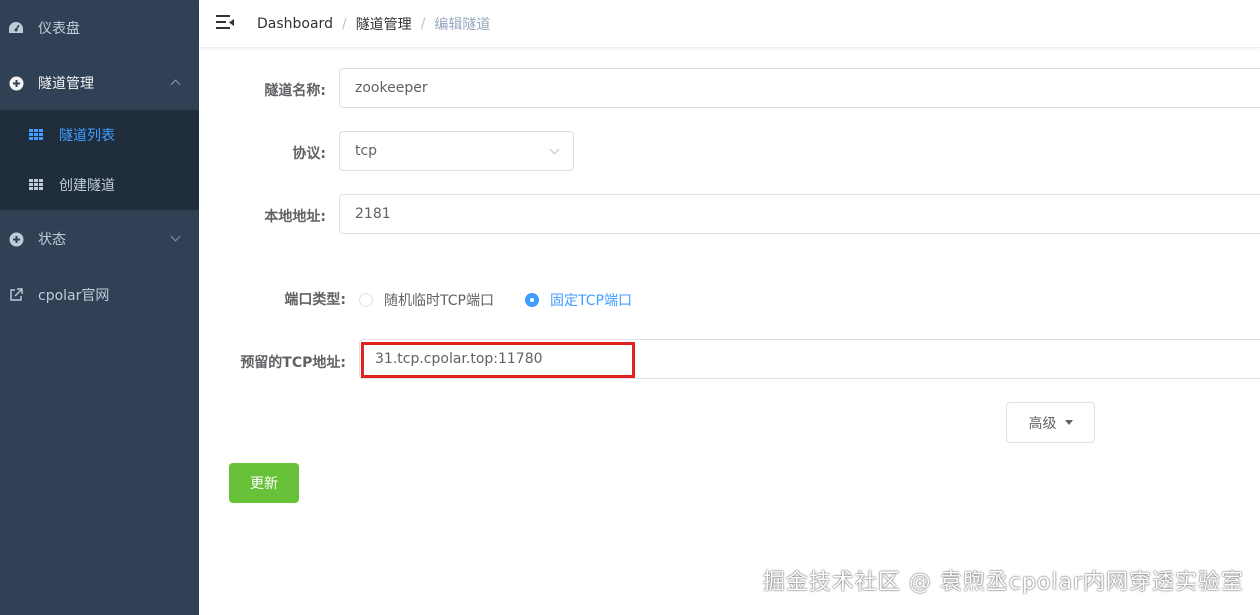 This screenshot has height=615, width=1260. I want to click on dashboard-icon, so click(16, 28).